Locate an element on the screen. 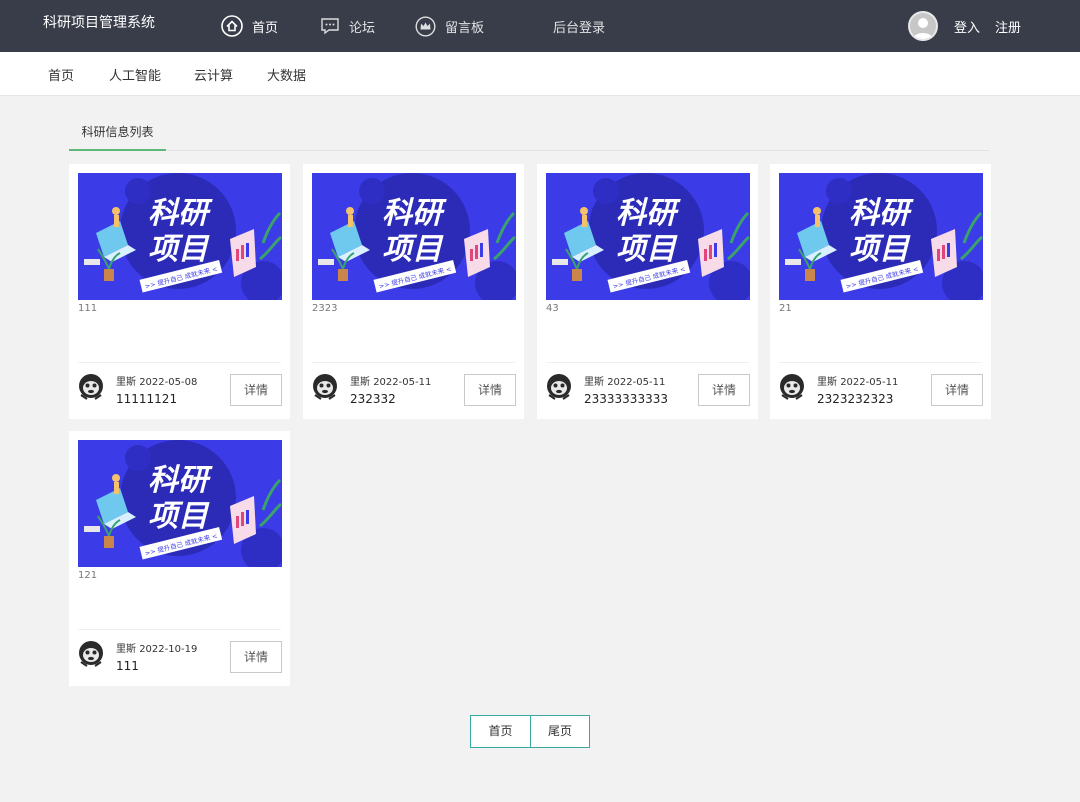 The image size is (1080, 802). project-code: 2323232323 is located at coordinates (855, 399).